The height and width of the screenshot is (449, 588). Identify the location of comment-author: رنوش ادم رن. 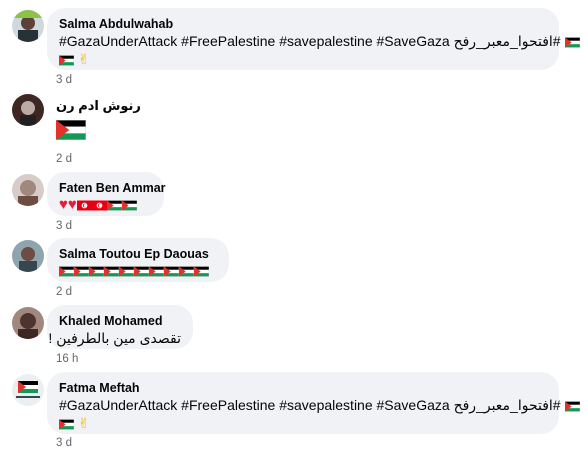
(98, 106).